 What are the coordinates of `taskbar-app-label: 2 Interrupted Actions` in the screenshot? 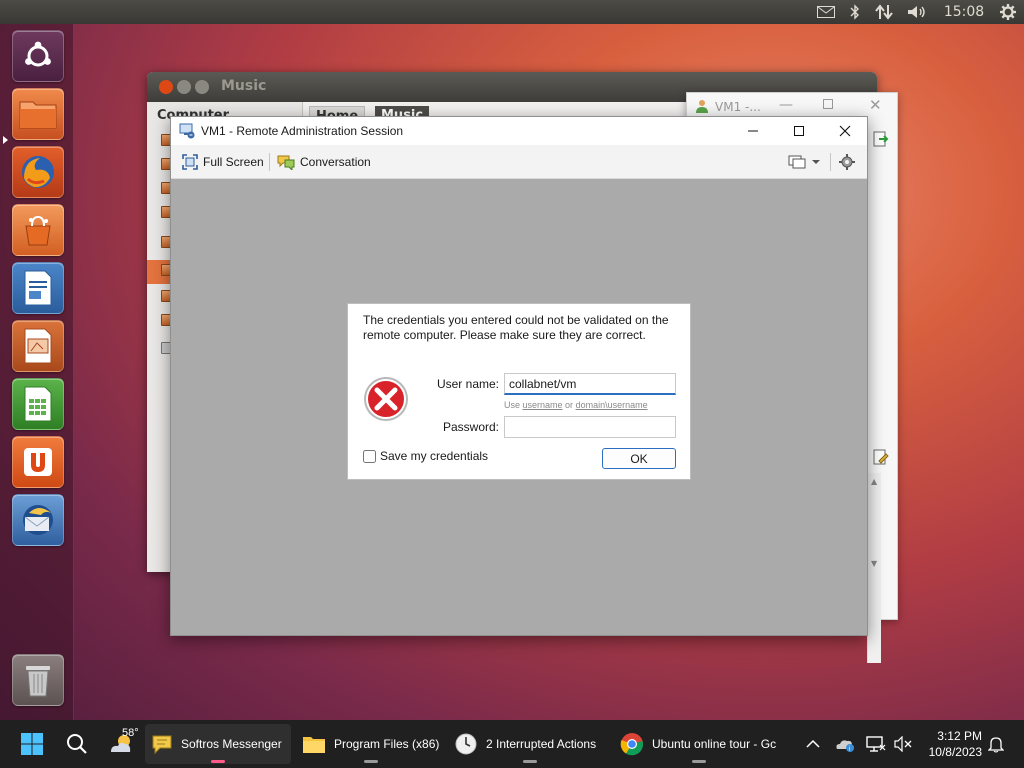 It's located at (541, 744).